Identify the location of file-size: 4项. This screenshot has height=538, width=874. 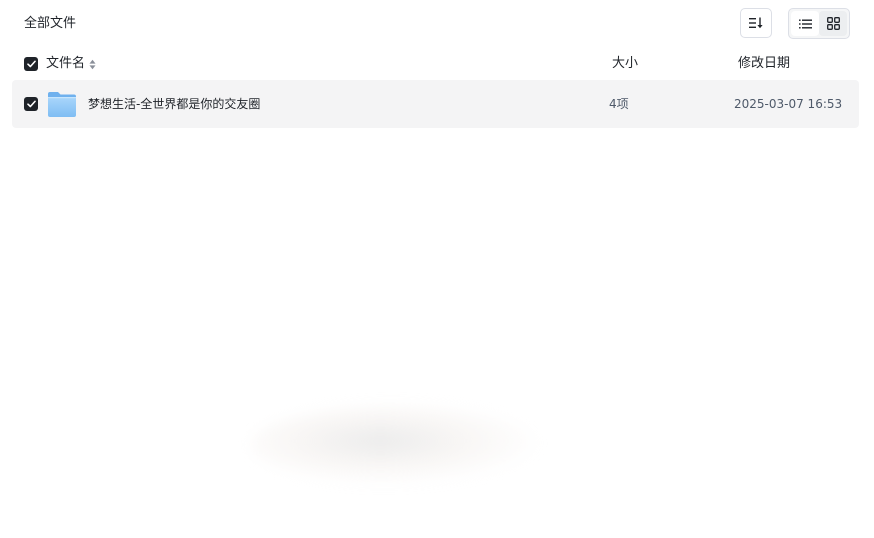
(619, 104).